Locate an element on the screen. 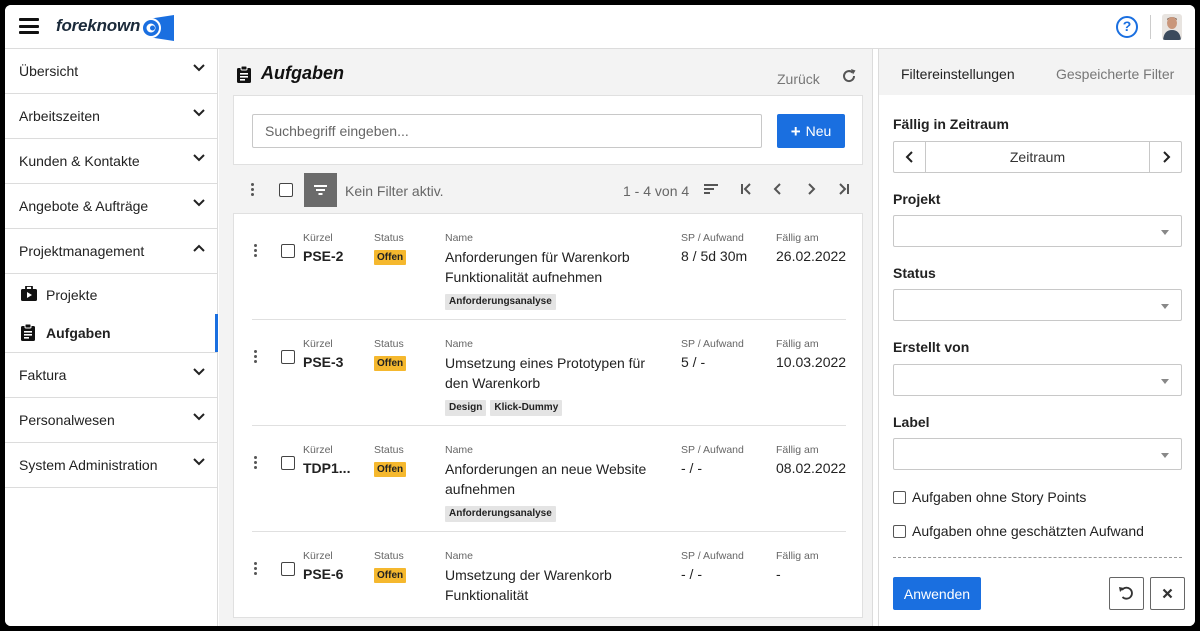 The height and width of the screenshot is (631, 1200). created-by-select is located at coordinates (1037, 380).